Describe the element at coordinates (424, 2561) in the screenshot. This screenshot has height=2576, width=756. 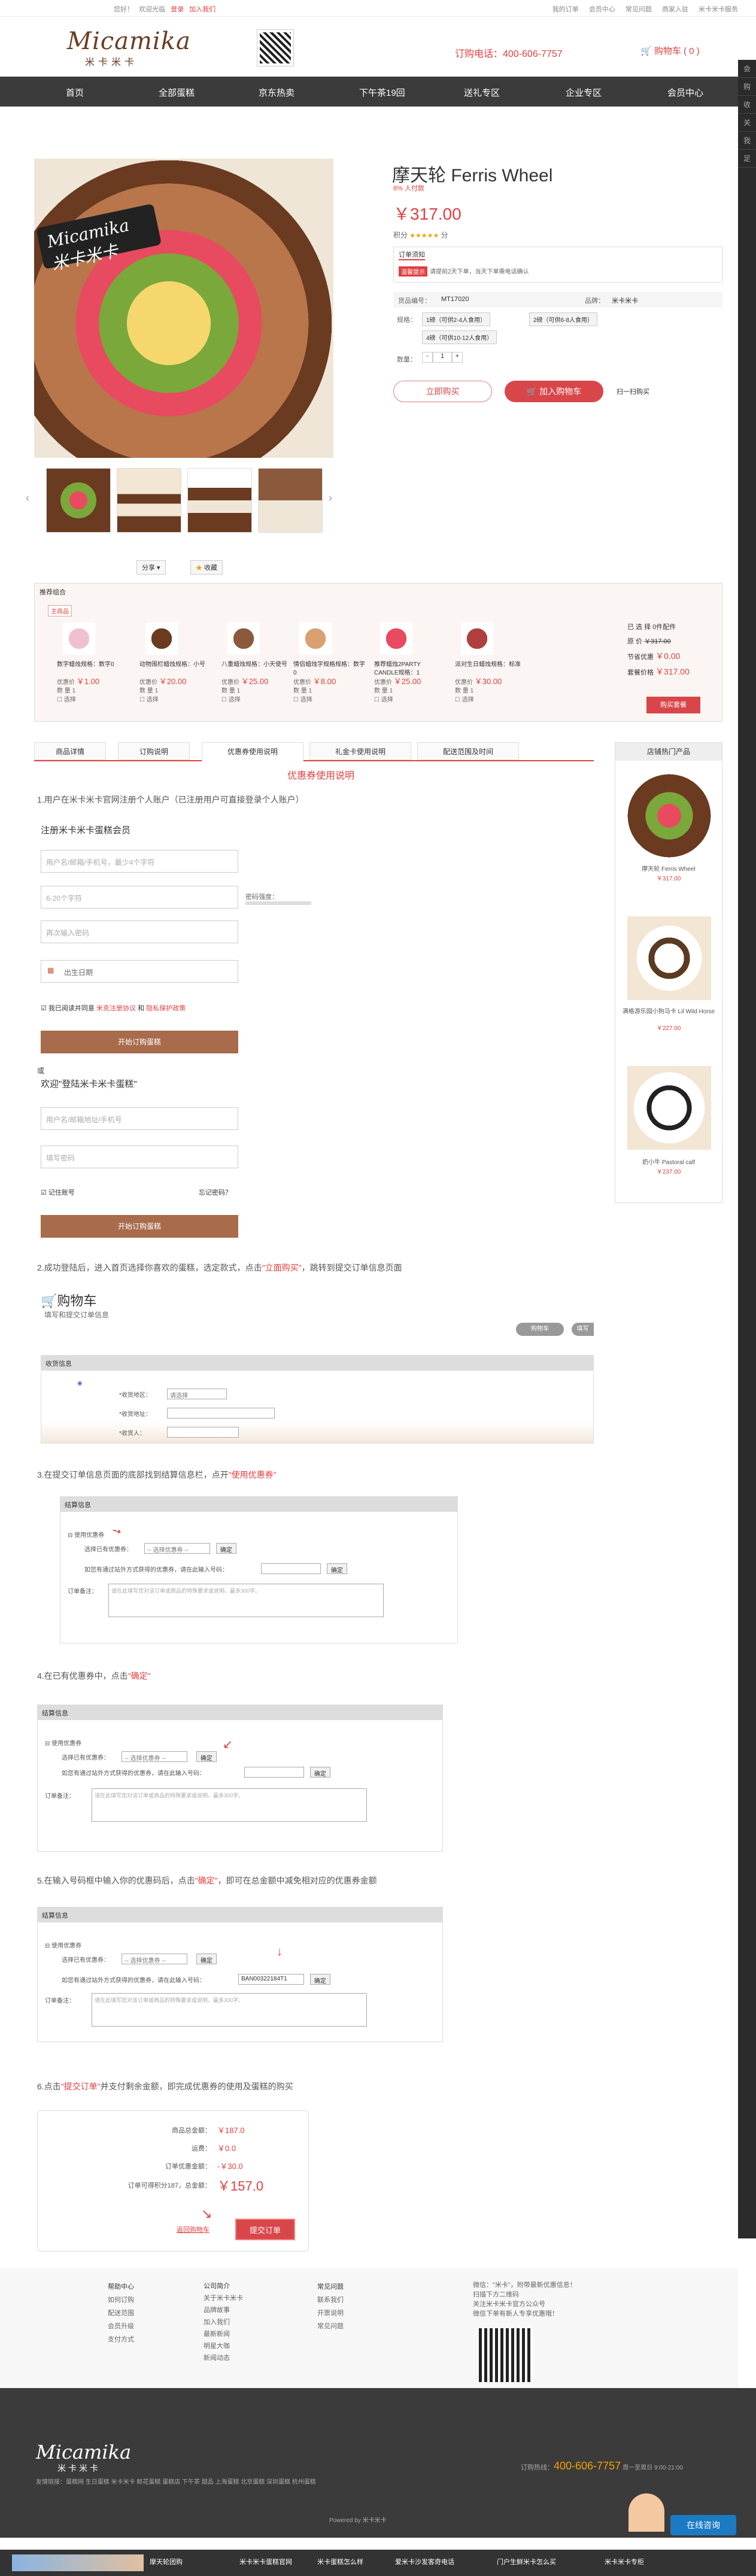
I see `bottom-link-4: 爱米卡沙发客奇电话` at that location.